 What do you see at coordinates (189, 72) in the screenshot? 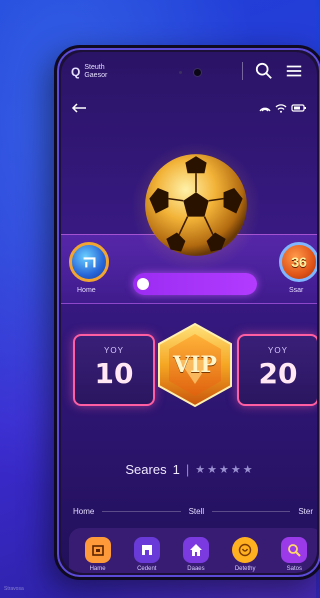
I see `top-bar: Q Steuth Gaesor` at bounding box center [189, 72].